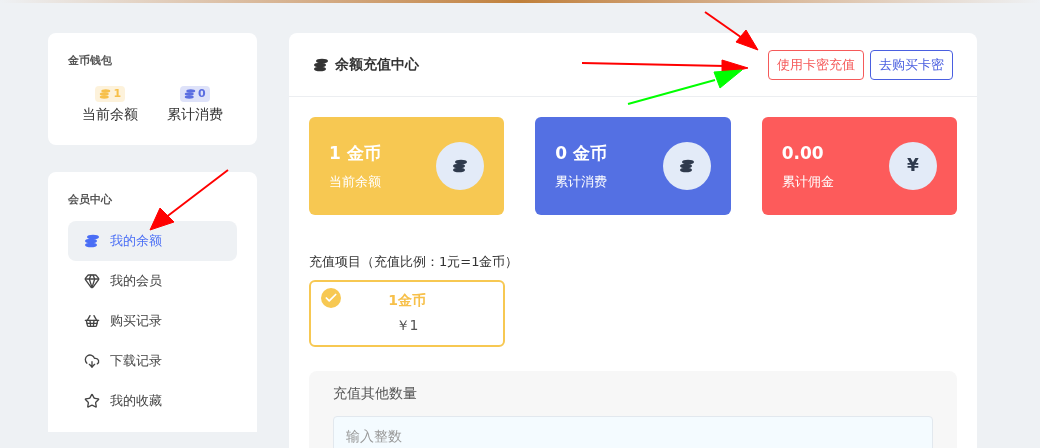  I want to click on card-title: 余额充值中心, so click(377, 64).